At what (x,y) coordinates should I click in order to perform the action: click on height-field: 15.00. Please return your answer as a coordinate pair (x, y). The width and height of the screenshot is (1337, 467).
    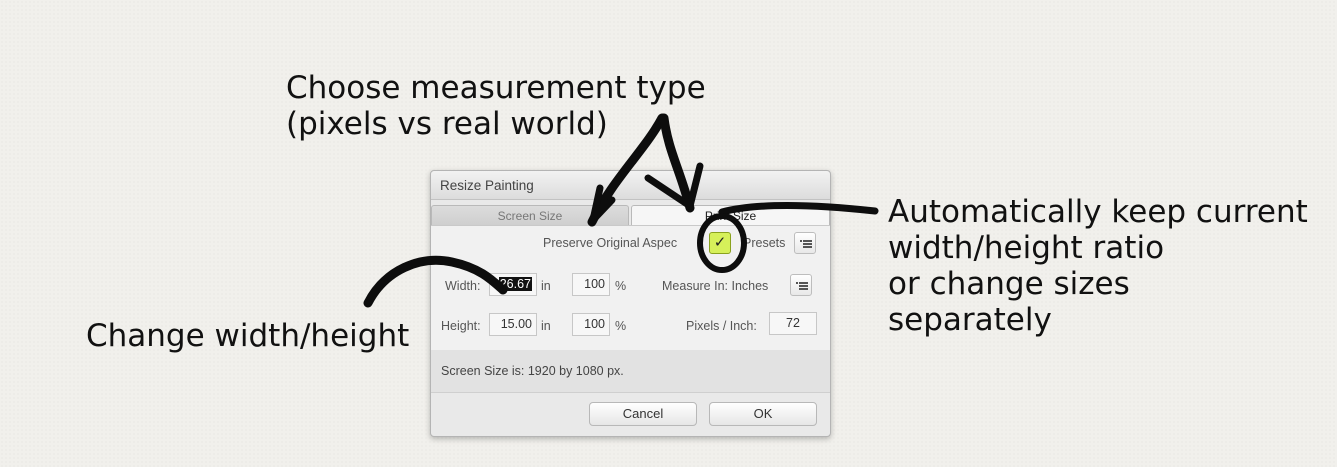
    Looking at the image, I should click on (513, 324).